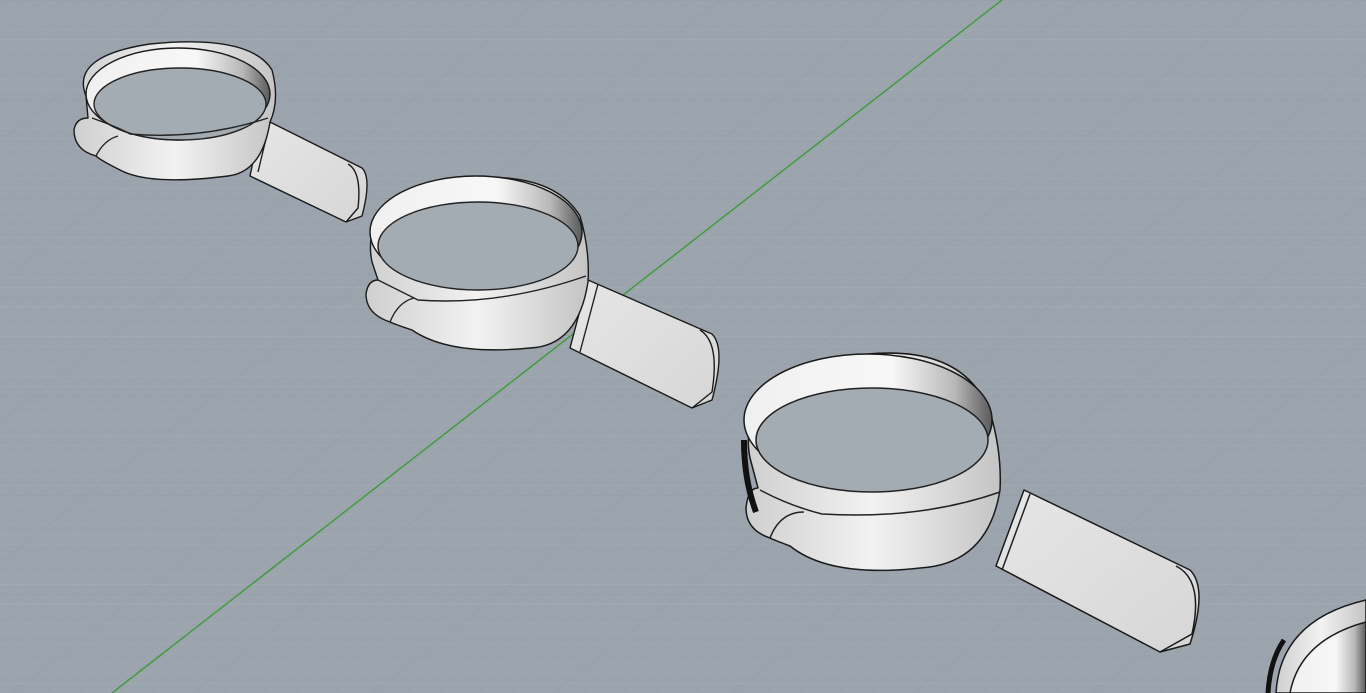 The width and height of the screenshot is (1366, 693). Describe the element at coordinates (478, 246) in the screenshot. I see `part-2-ring-hole` at that location.